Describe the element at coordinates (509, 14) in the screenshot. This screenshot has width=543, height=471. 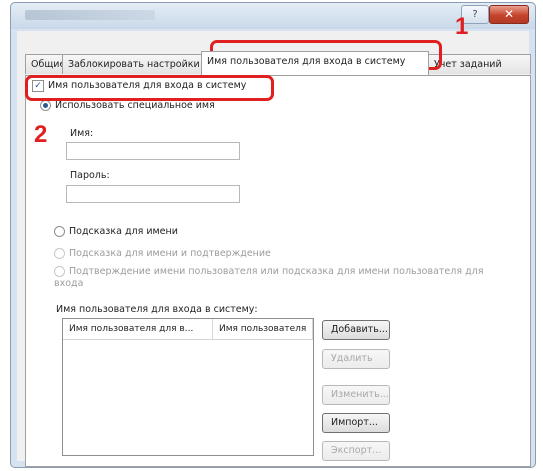
I see `close-button: ✕` at that location.